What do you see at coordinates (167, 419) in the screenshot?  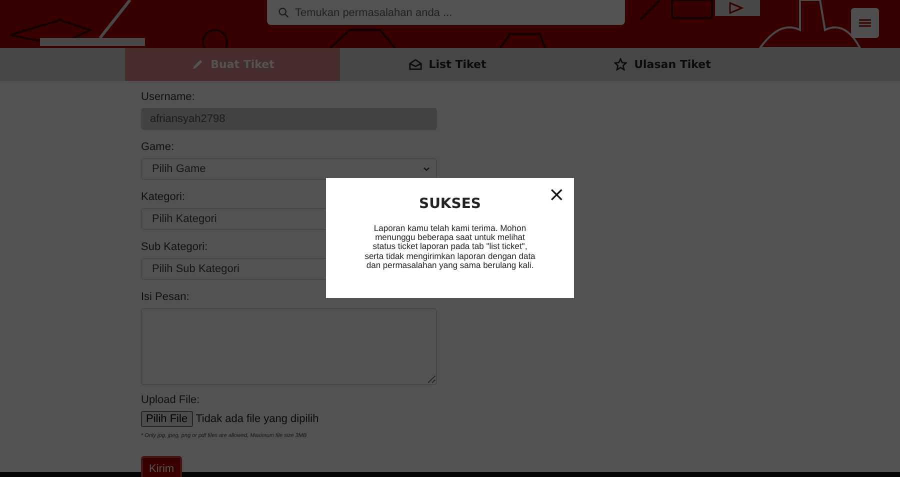 I see `choose-file-button: Pilih File` at bounding box center [167, 419].